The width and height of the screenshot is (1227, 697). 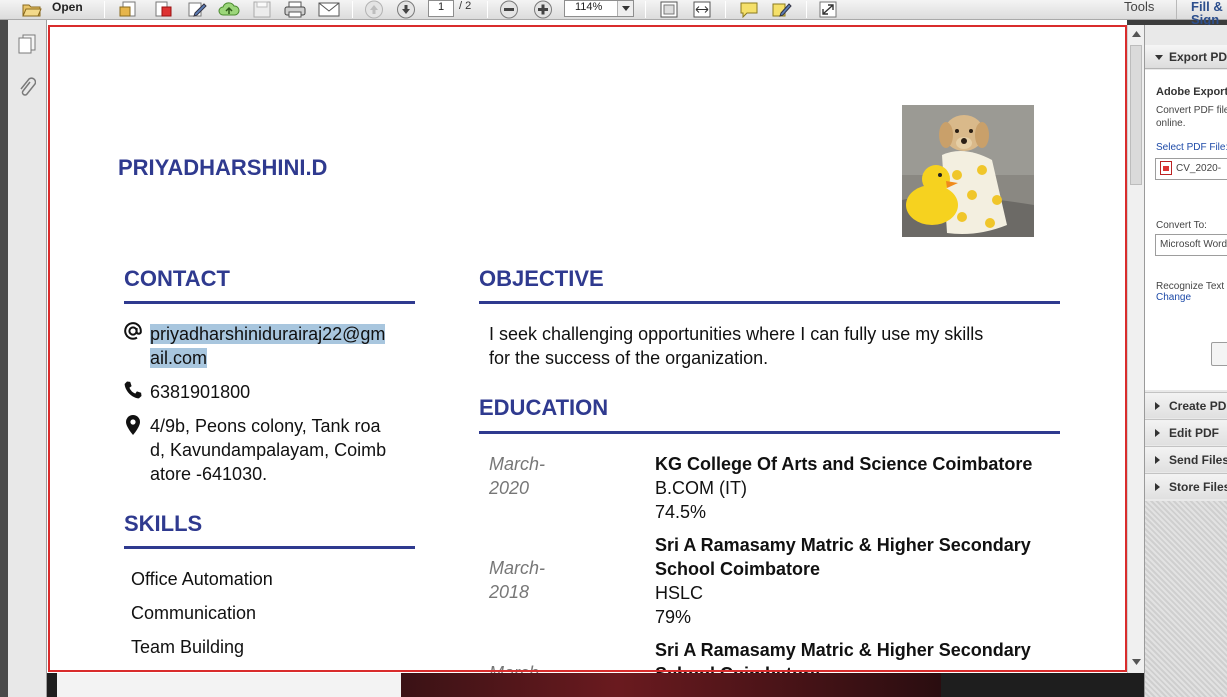 I want to click on create-pdf-item: Create PDF, so click(x=1186, y=405).